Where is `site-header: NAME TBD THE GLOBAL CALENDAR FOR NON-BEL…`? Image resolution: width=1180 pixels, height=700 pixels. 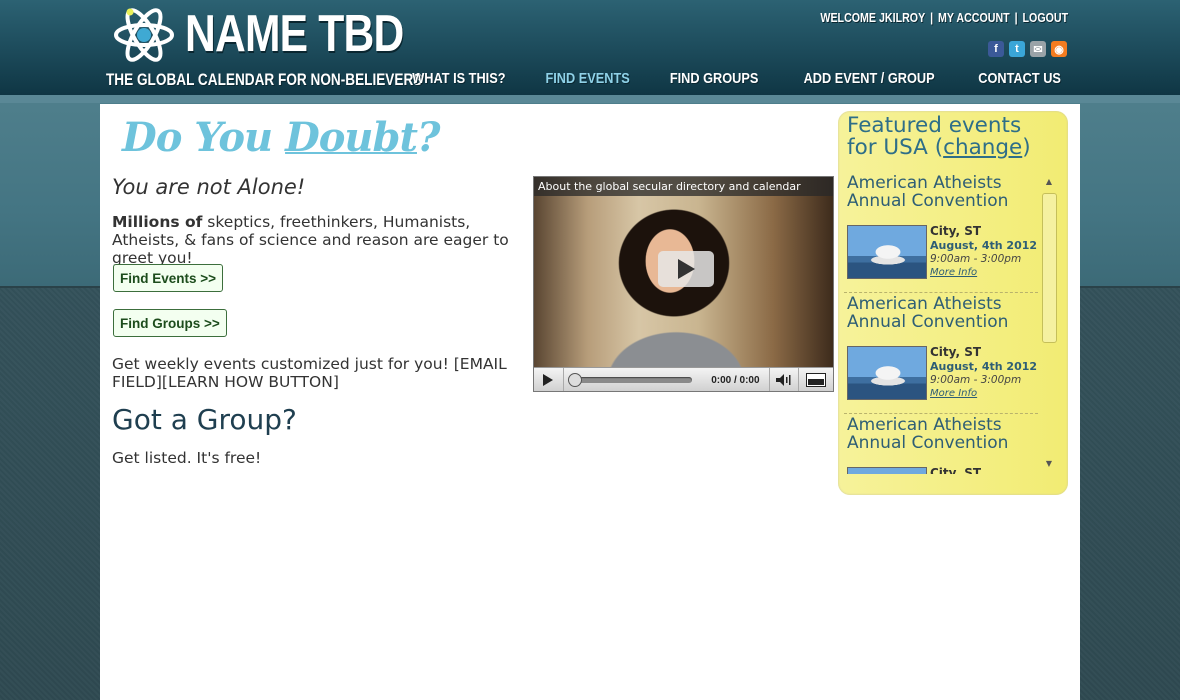
site-header: NAME TBD THE GLOBAL CALENDAR FOR NON-BEL… is located at coordinates (590, 51).